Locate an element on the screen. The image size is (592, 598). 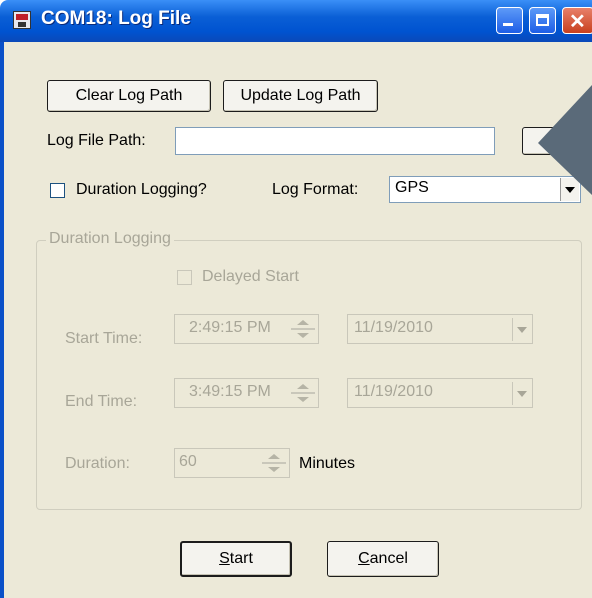
cancel-button: Cancel is located at coordinates (383, 559).